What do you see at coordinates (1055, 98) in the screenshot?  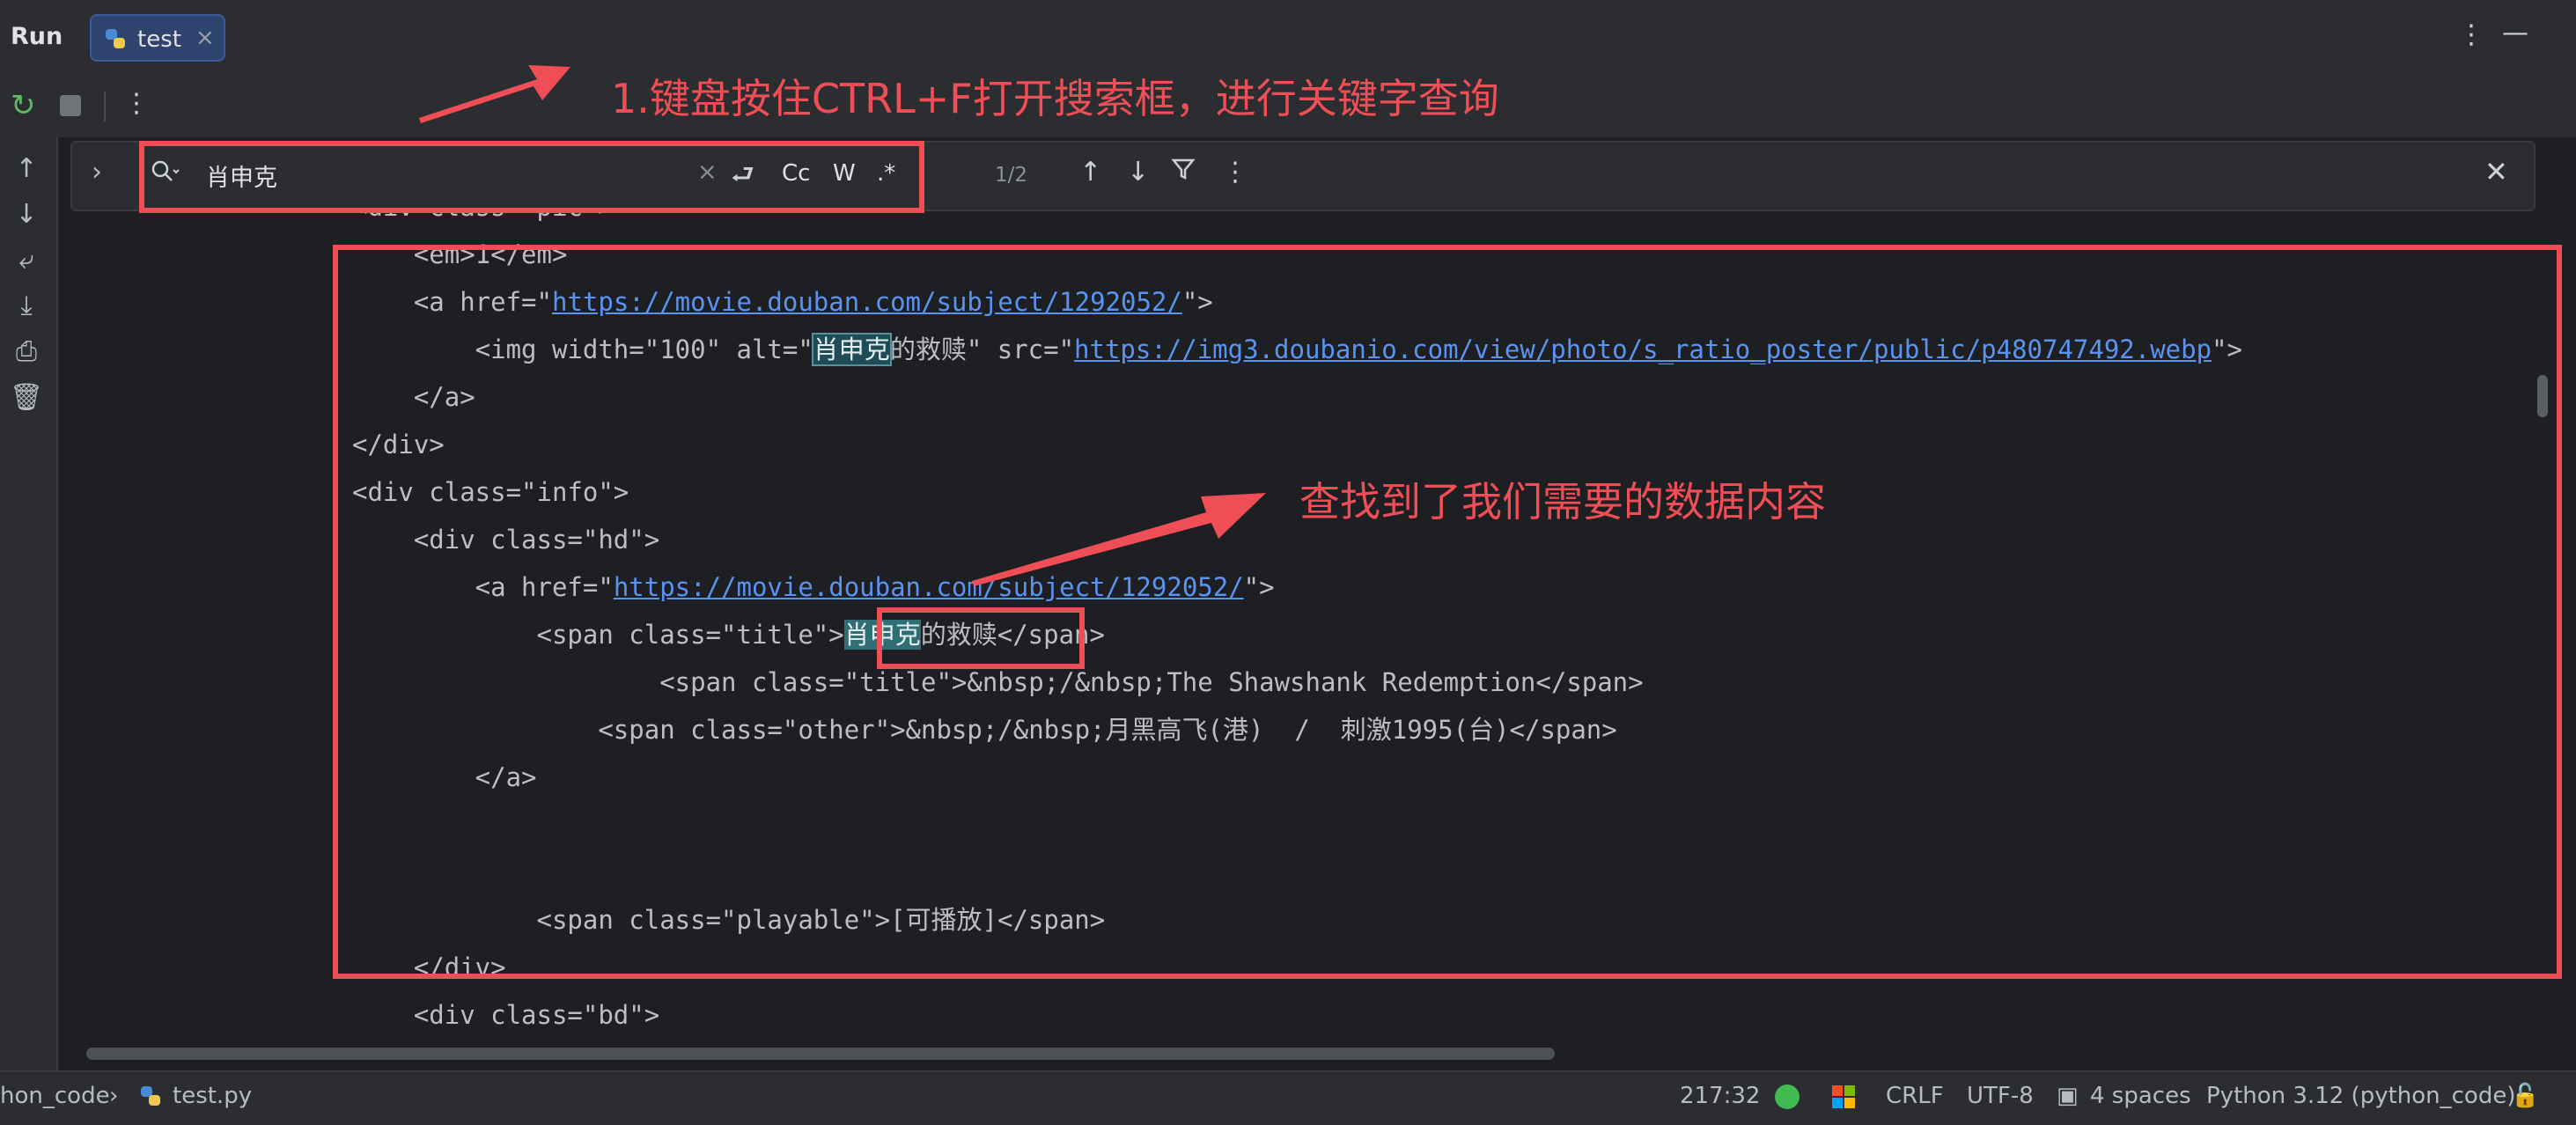 I see `annotation-step1: 1.键盘按住CTRL+F打开搜索框，进行关键字查询` at bounding box center [1055, 98].